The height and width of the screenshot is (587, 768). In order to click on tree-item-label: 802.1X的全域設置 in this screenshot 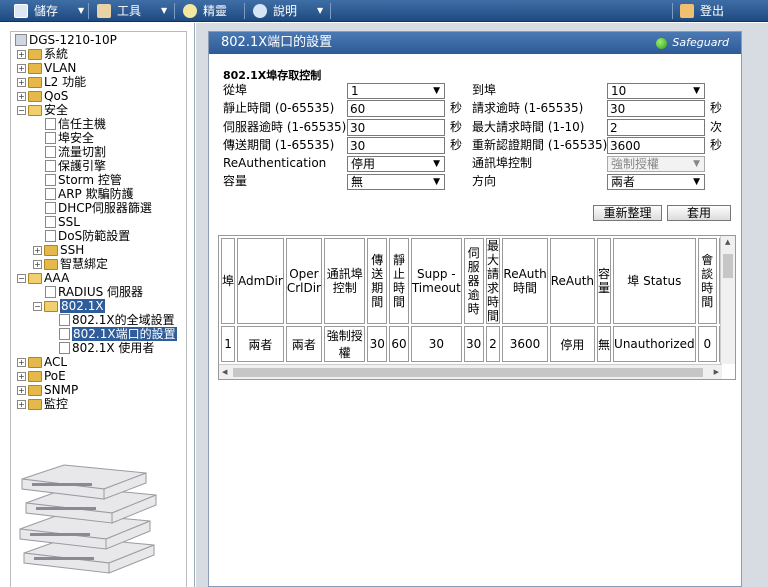, I will do `click(123, 320)`.